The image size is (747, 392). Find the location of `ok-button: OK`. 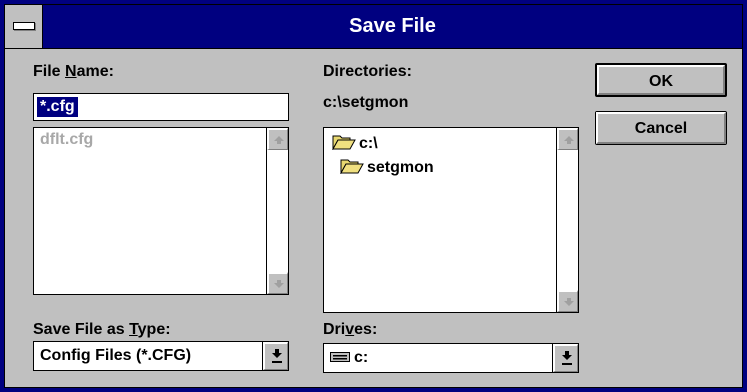

ok-button: OK is located at coordinates (661, 80).